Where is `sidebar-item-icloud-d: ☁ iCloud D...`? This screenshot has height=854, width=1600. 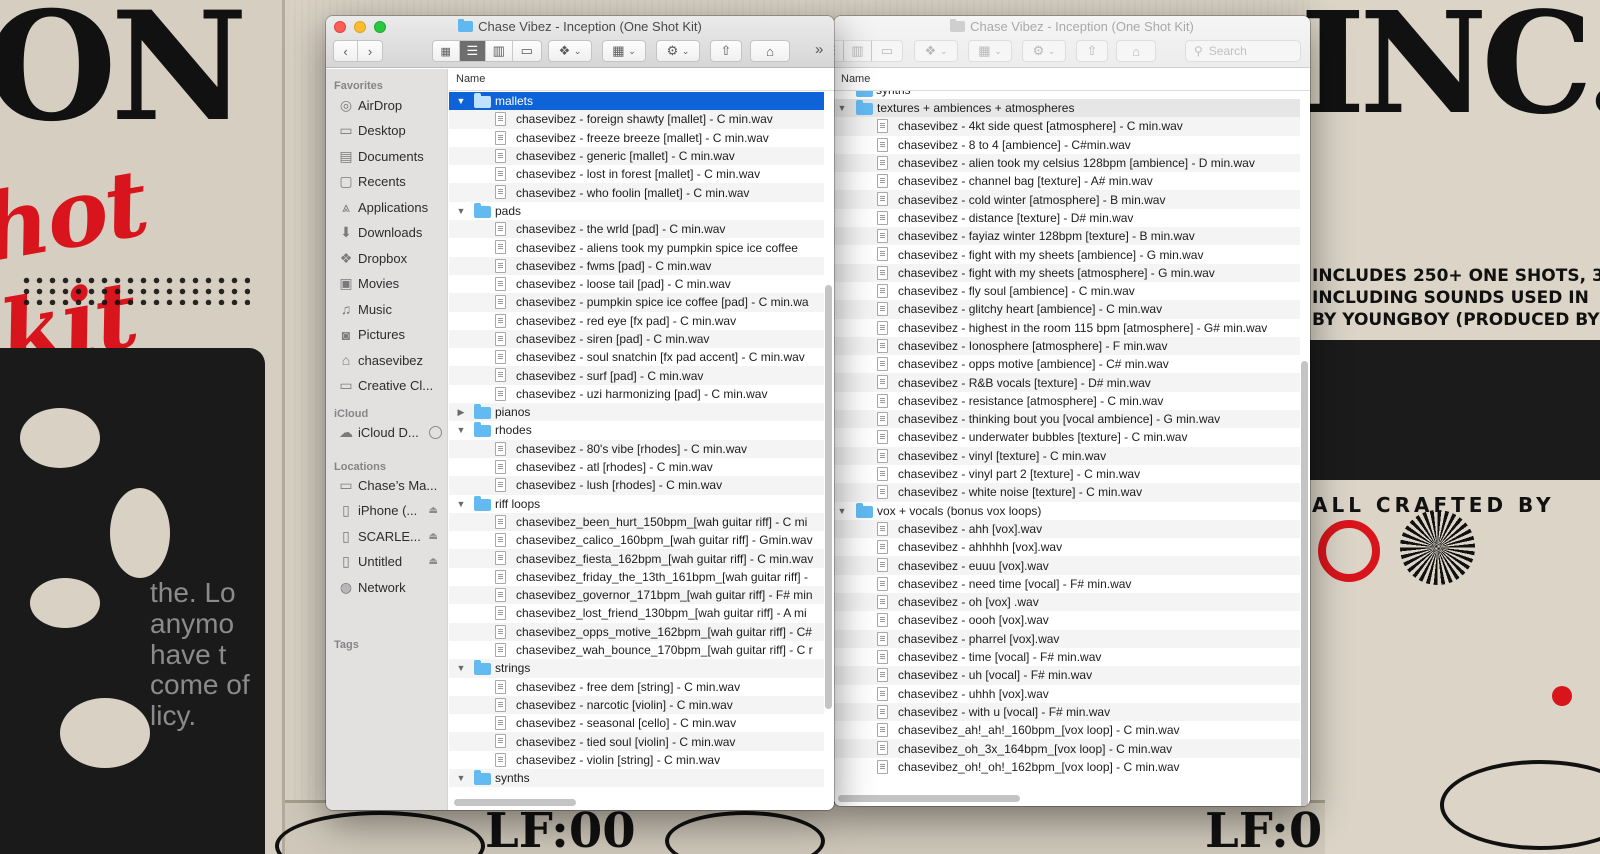
sidebar-item-icloud-d: ☁ iCloud D... is located at coordinates (391, 432).